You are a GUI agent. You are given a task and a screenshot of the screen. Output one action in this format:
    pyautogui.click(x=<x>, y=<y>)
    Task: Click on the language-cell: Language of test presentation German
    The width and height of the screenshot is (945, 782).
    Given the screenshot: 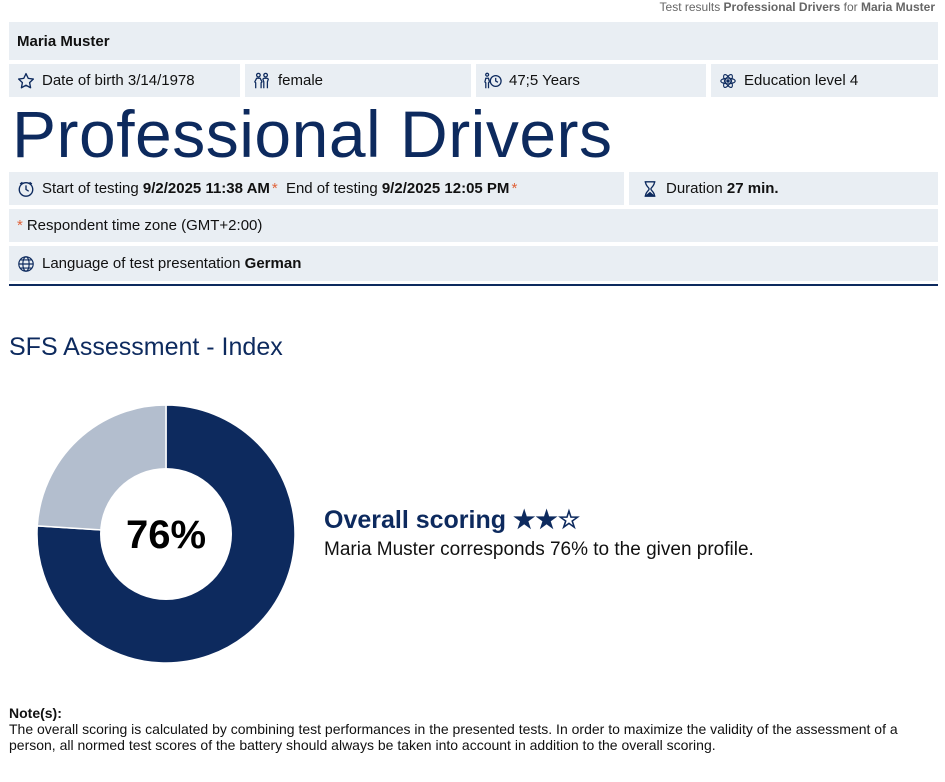 What is the action you would take?
    pyautogui.click(x=473, y=263)
    